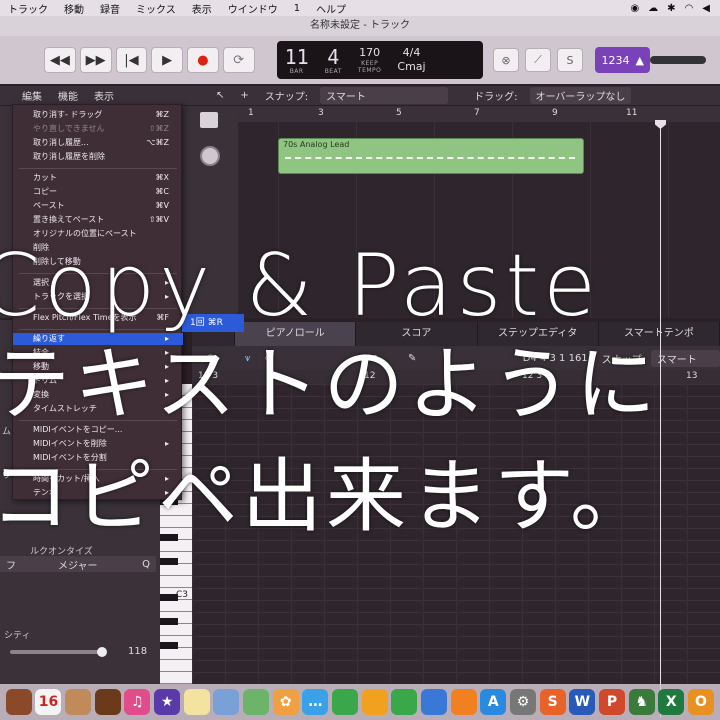  Describe the element at coordinates (95, 60) in the screenshot. I see `fast-forward-button: ▶▶` at that location.